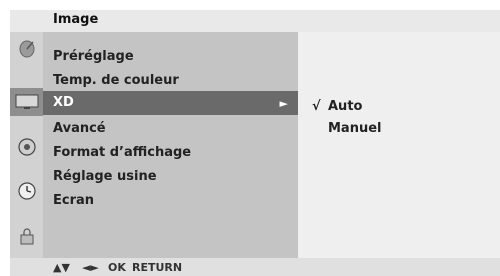  What do you see at coordinates (170, 103) in the screenshot?
I see `menu-item-xd-selected: XD ►` at bounding box center [170, 103].